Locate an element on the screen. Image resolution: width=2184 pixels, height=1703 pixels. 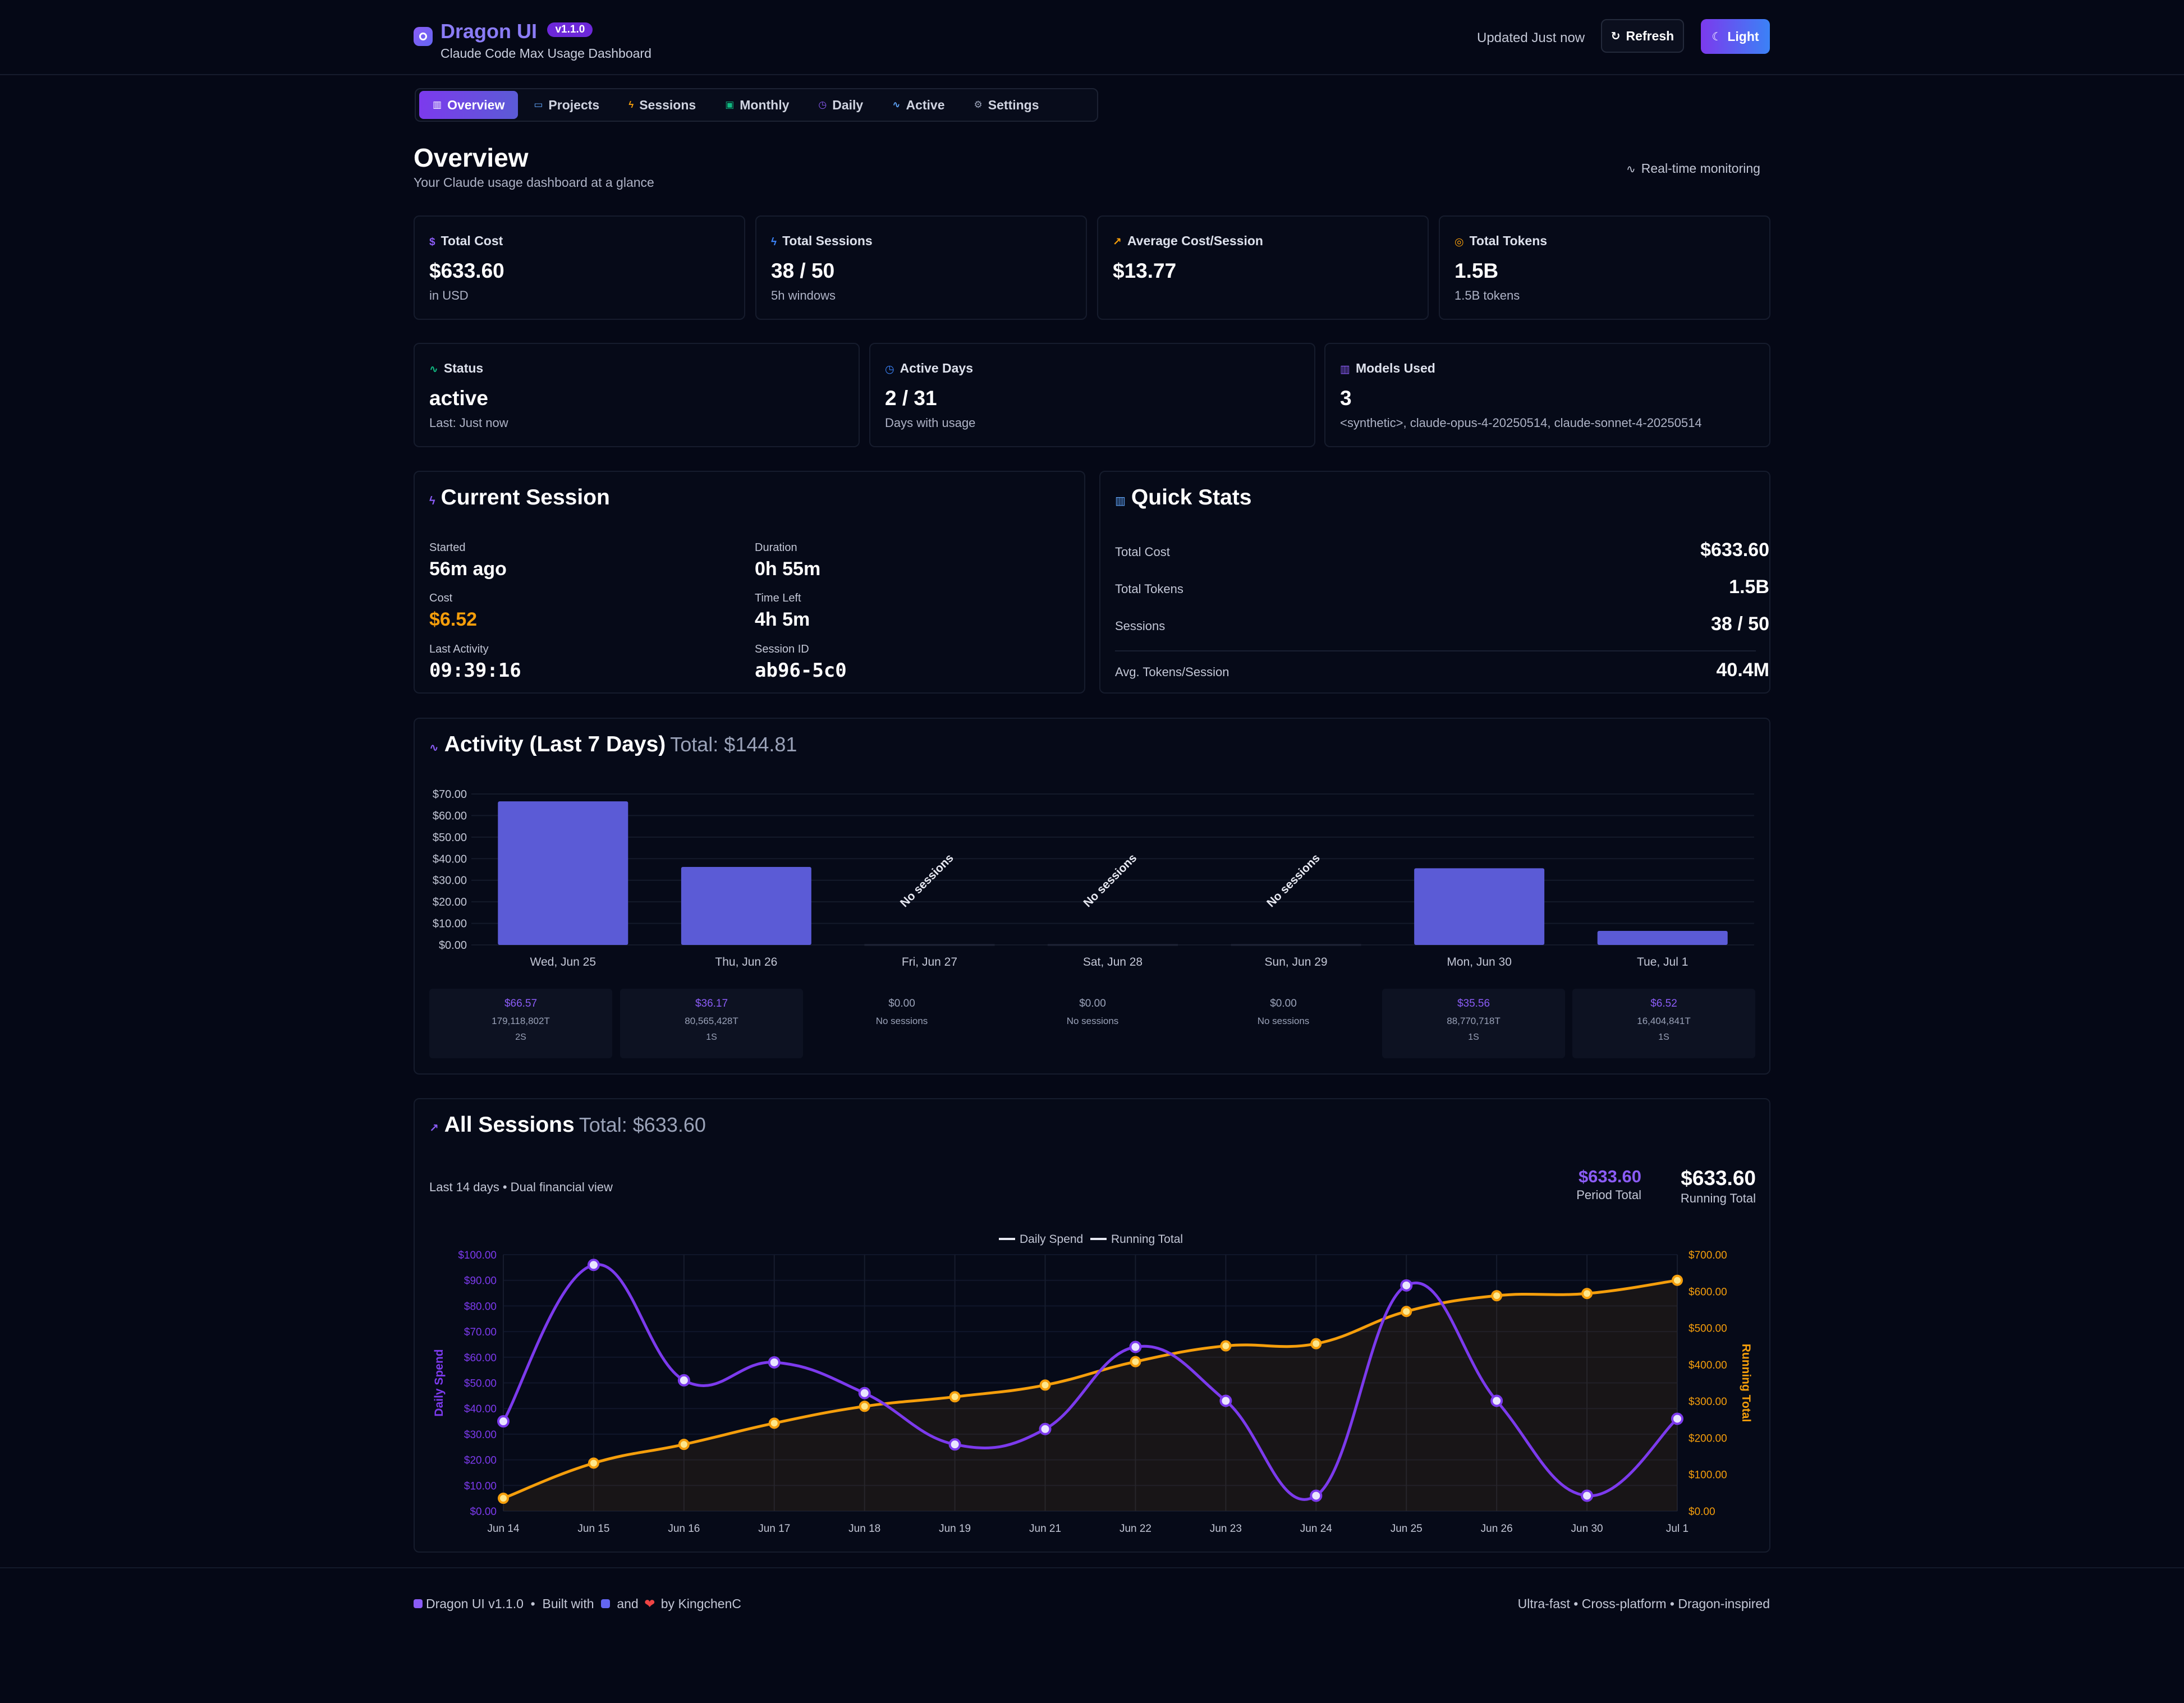
stat-label: ◎ Total Tokens is located at coordinates (1501, 241).